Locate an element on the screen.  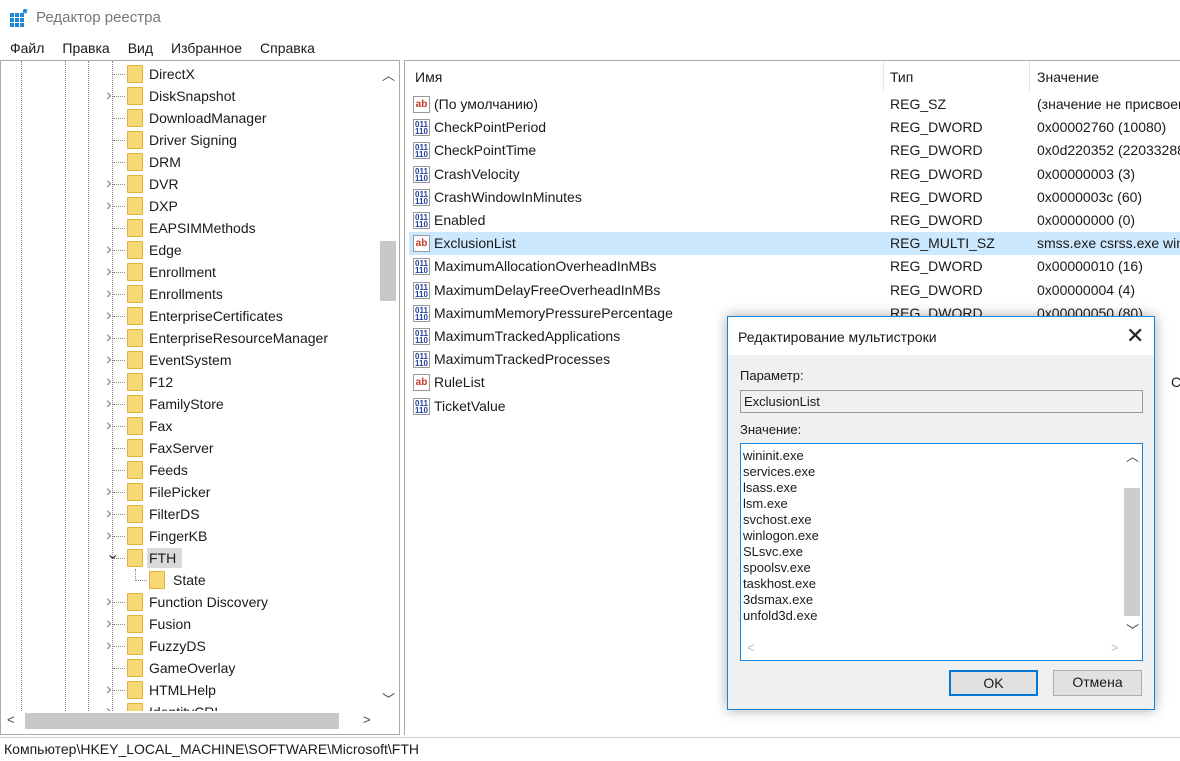
menu-help: Справка is located at coordinates (286, 48).